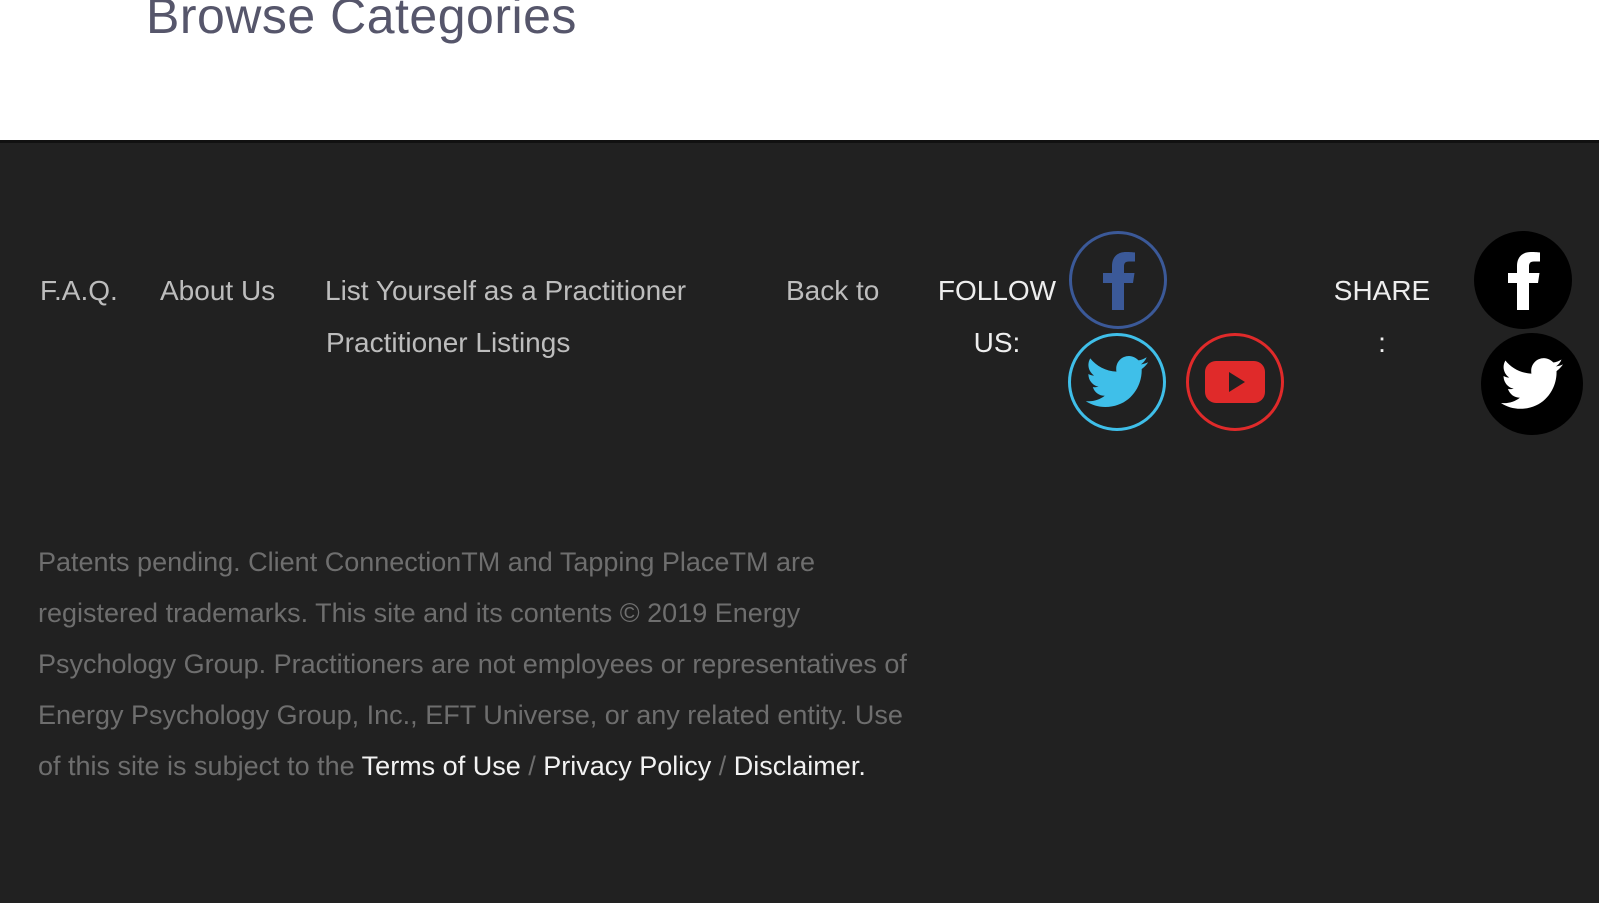 The image size is (1599, 903). Describe the element at coordinates (1382, 290) in the screenshot. I see `share-label-line1: SHARE` at that location.